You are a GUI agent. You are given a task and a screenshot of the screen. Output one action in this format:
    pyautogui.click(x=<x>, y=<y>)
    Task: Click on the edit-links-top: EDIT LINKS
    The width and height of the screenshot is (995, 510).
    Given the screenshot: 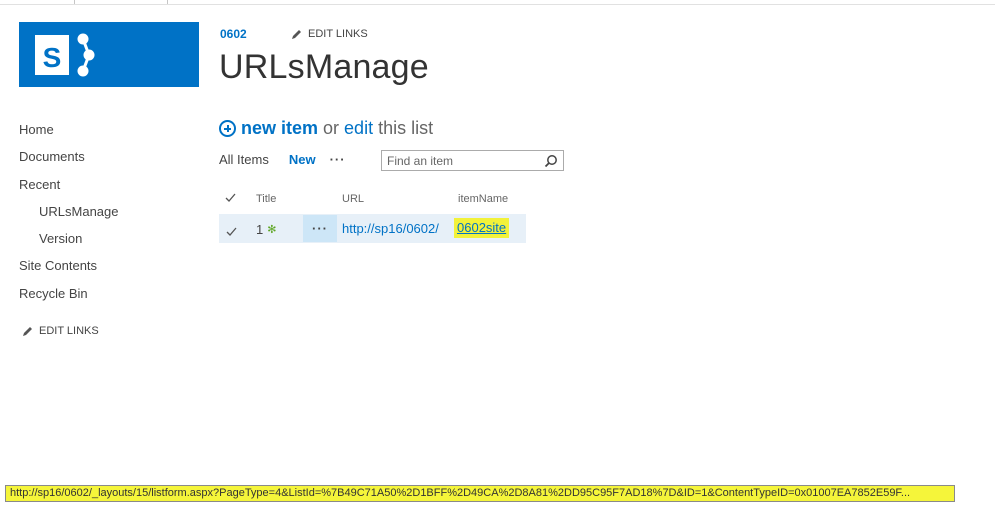 What is the action you would take?
    pyautogui.click(x=329, y=34)
    